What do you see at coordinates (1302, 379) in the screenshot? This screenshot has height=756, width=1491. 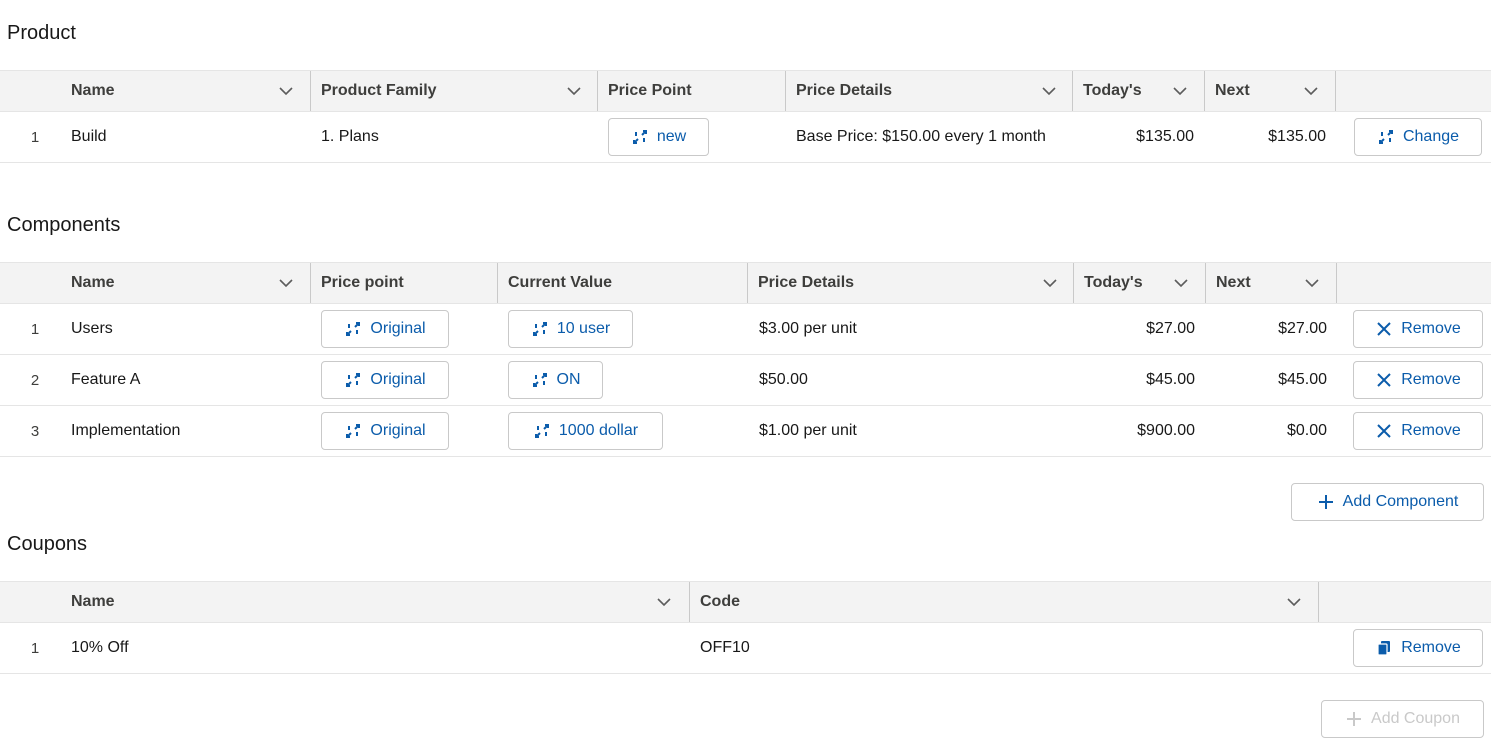 I see `next-amount: $45.00` at bounding box center [1302, 379].